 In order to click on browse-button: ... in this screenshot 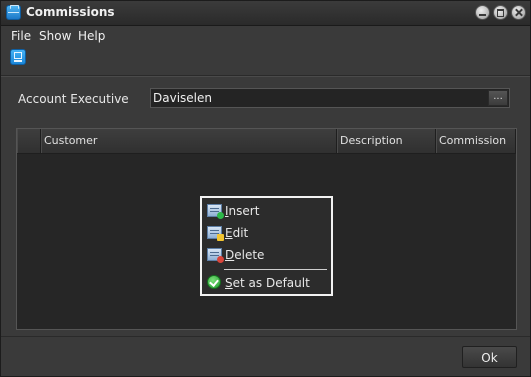, I will do `click(498, 98)`.